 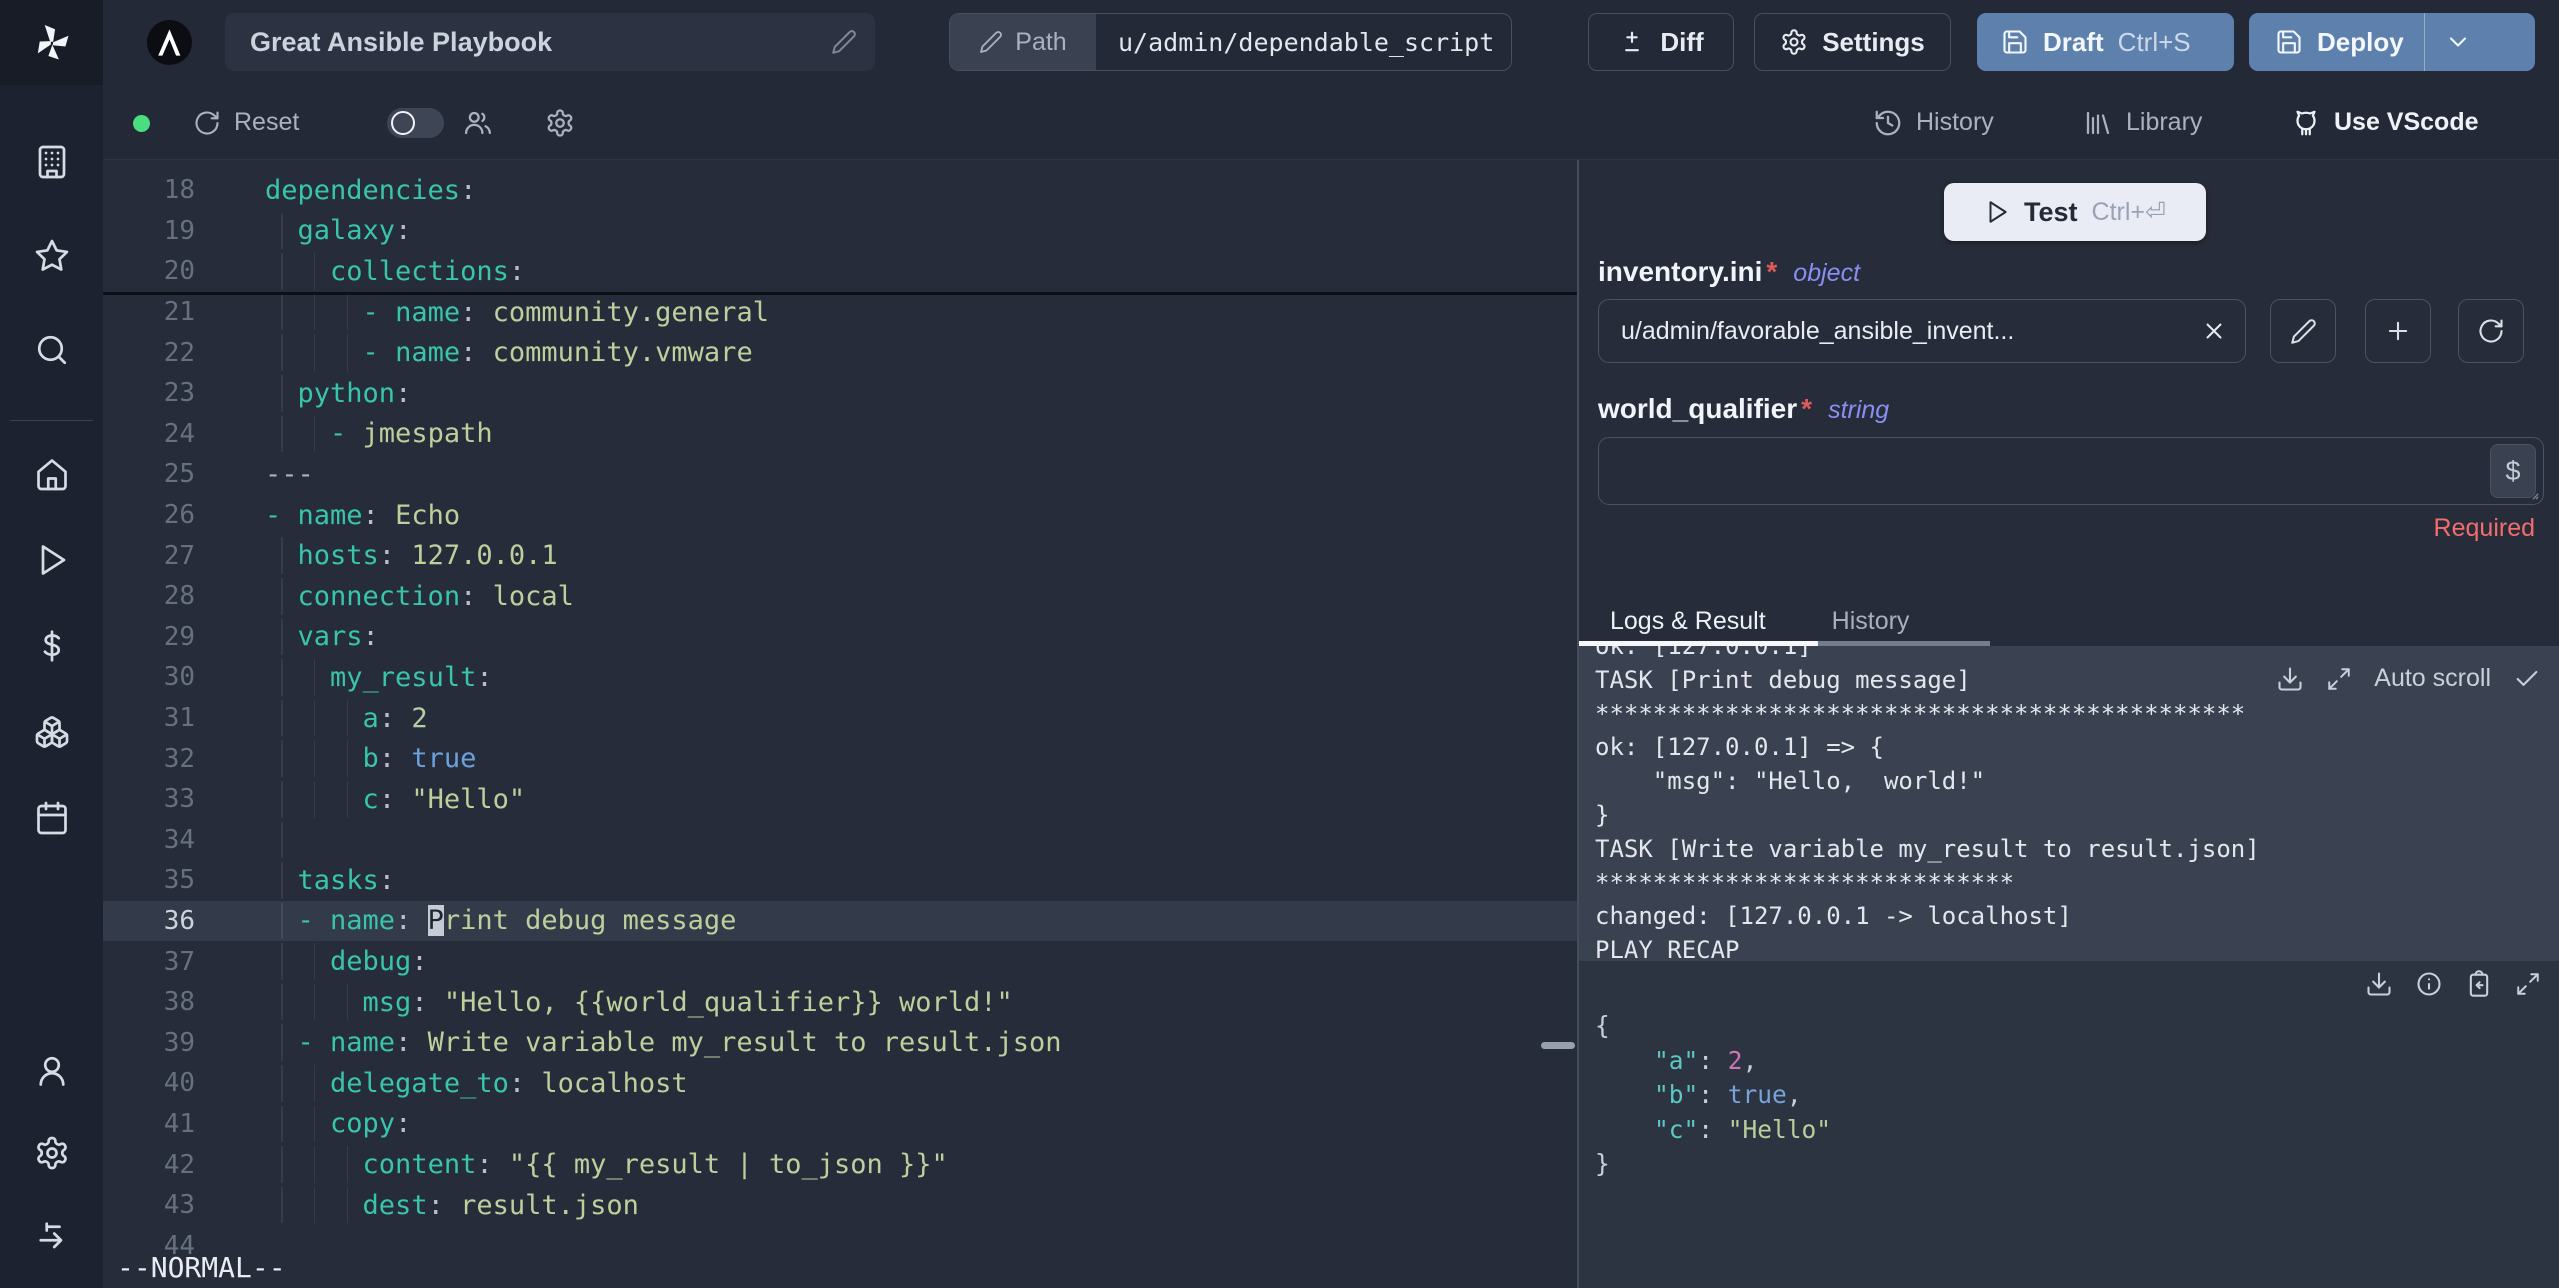 What do you see at coordinates (1558, 1045) in the screenshot?
I see `panel-resize-handle` at bounding box center [1558, 1045].